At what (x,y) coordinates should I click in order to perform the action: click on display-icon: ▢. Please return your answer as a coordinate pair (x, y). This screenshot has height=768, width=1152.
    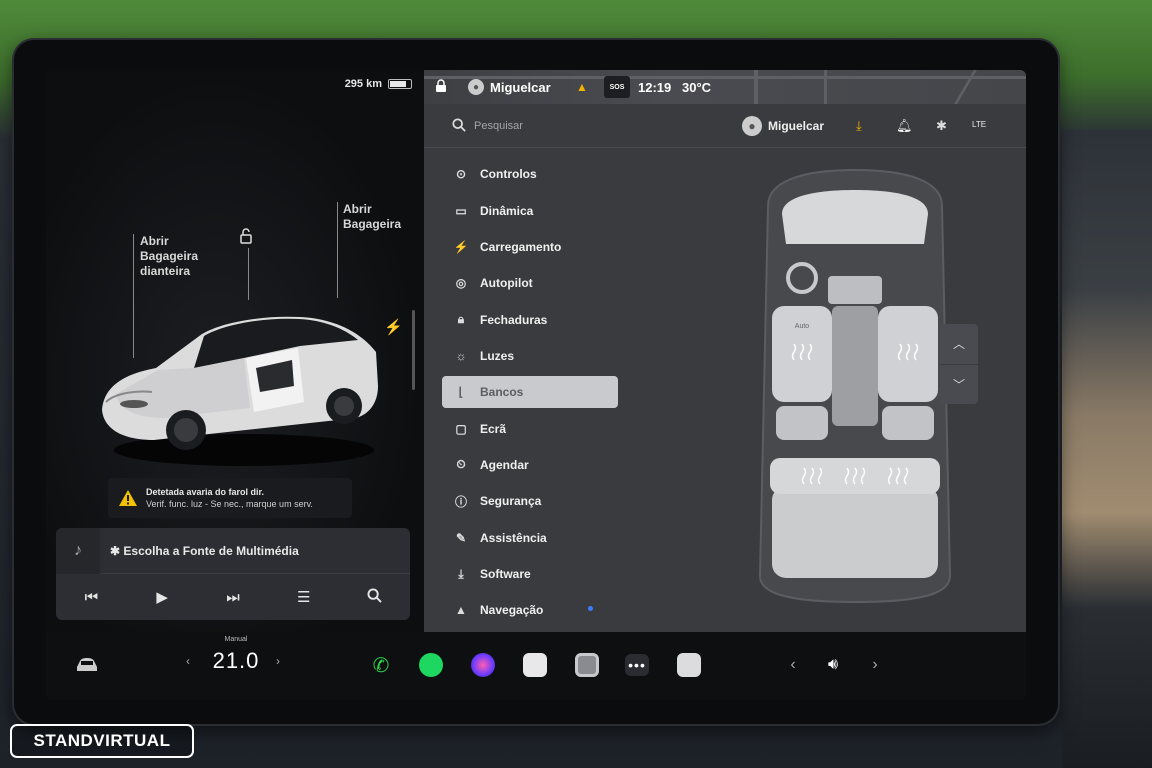
    Looking at the image, I should click on (461, 428).